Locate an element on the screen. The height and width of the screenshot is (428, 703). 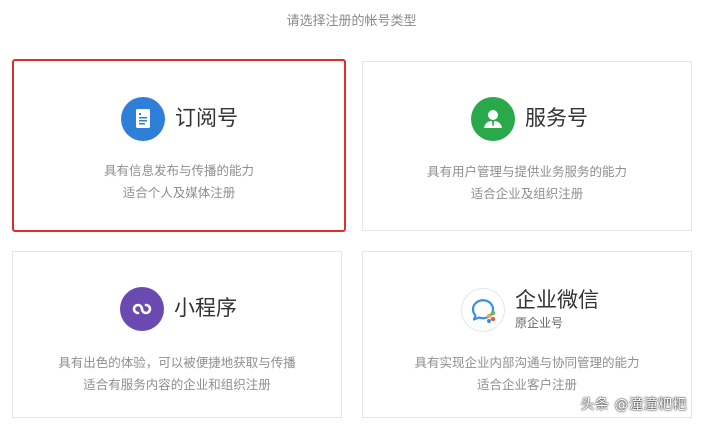
subscription-desc-line-2: 适合个人及媒体注册 is located at coordinates (179, 192).